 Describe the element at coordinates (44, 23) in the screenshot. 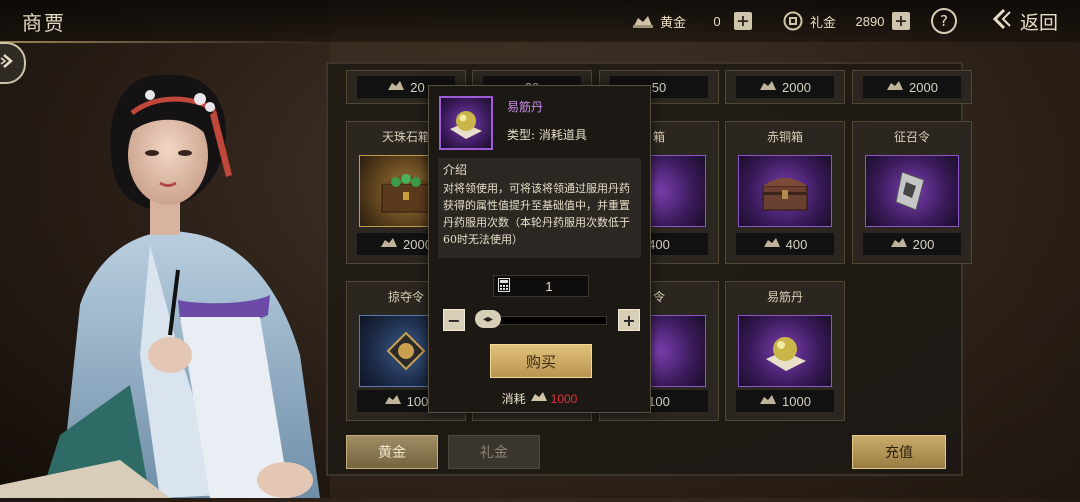

I see `page-title: 商贾` at that location.